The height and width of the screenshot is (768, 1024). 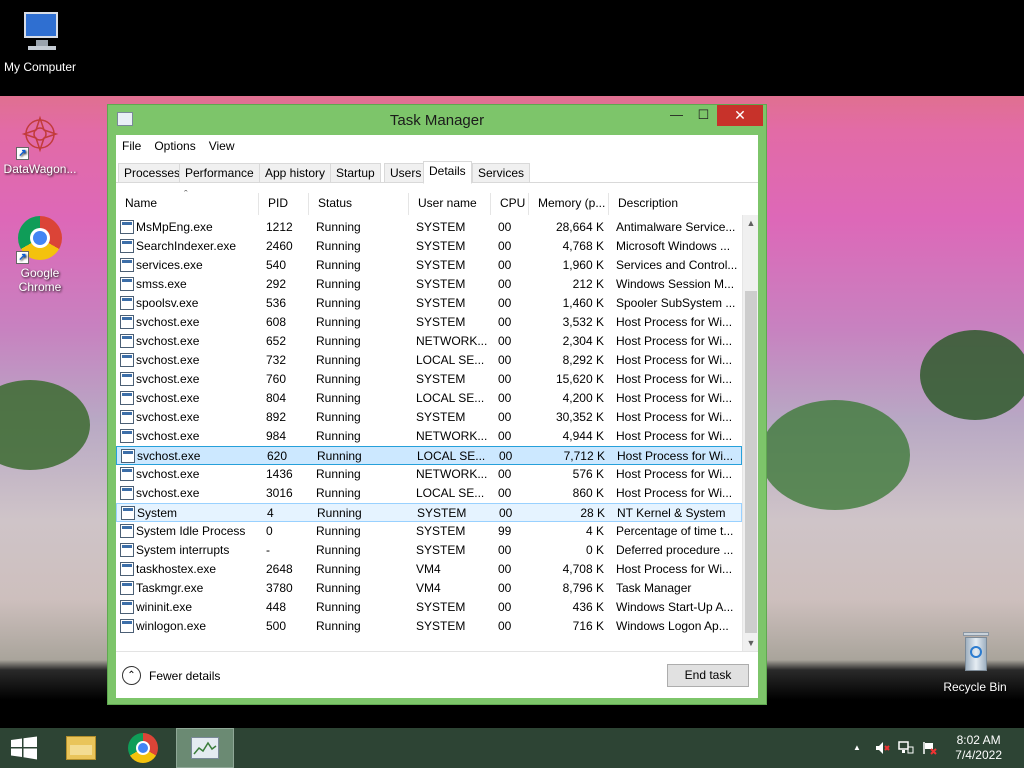 I want to click on column-header-cpu: CPU, so click(x=510, y=204).